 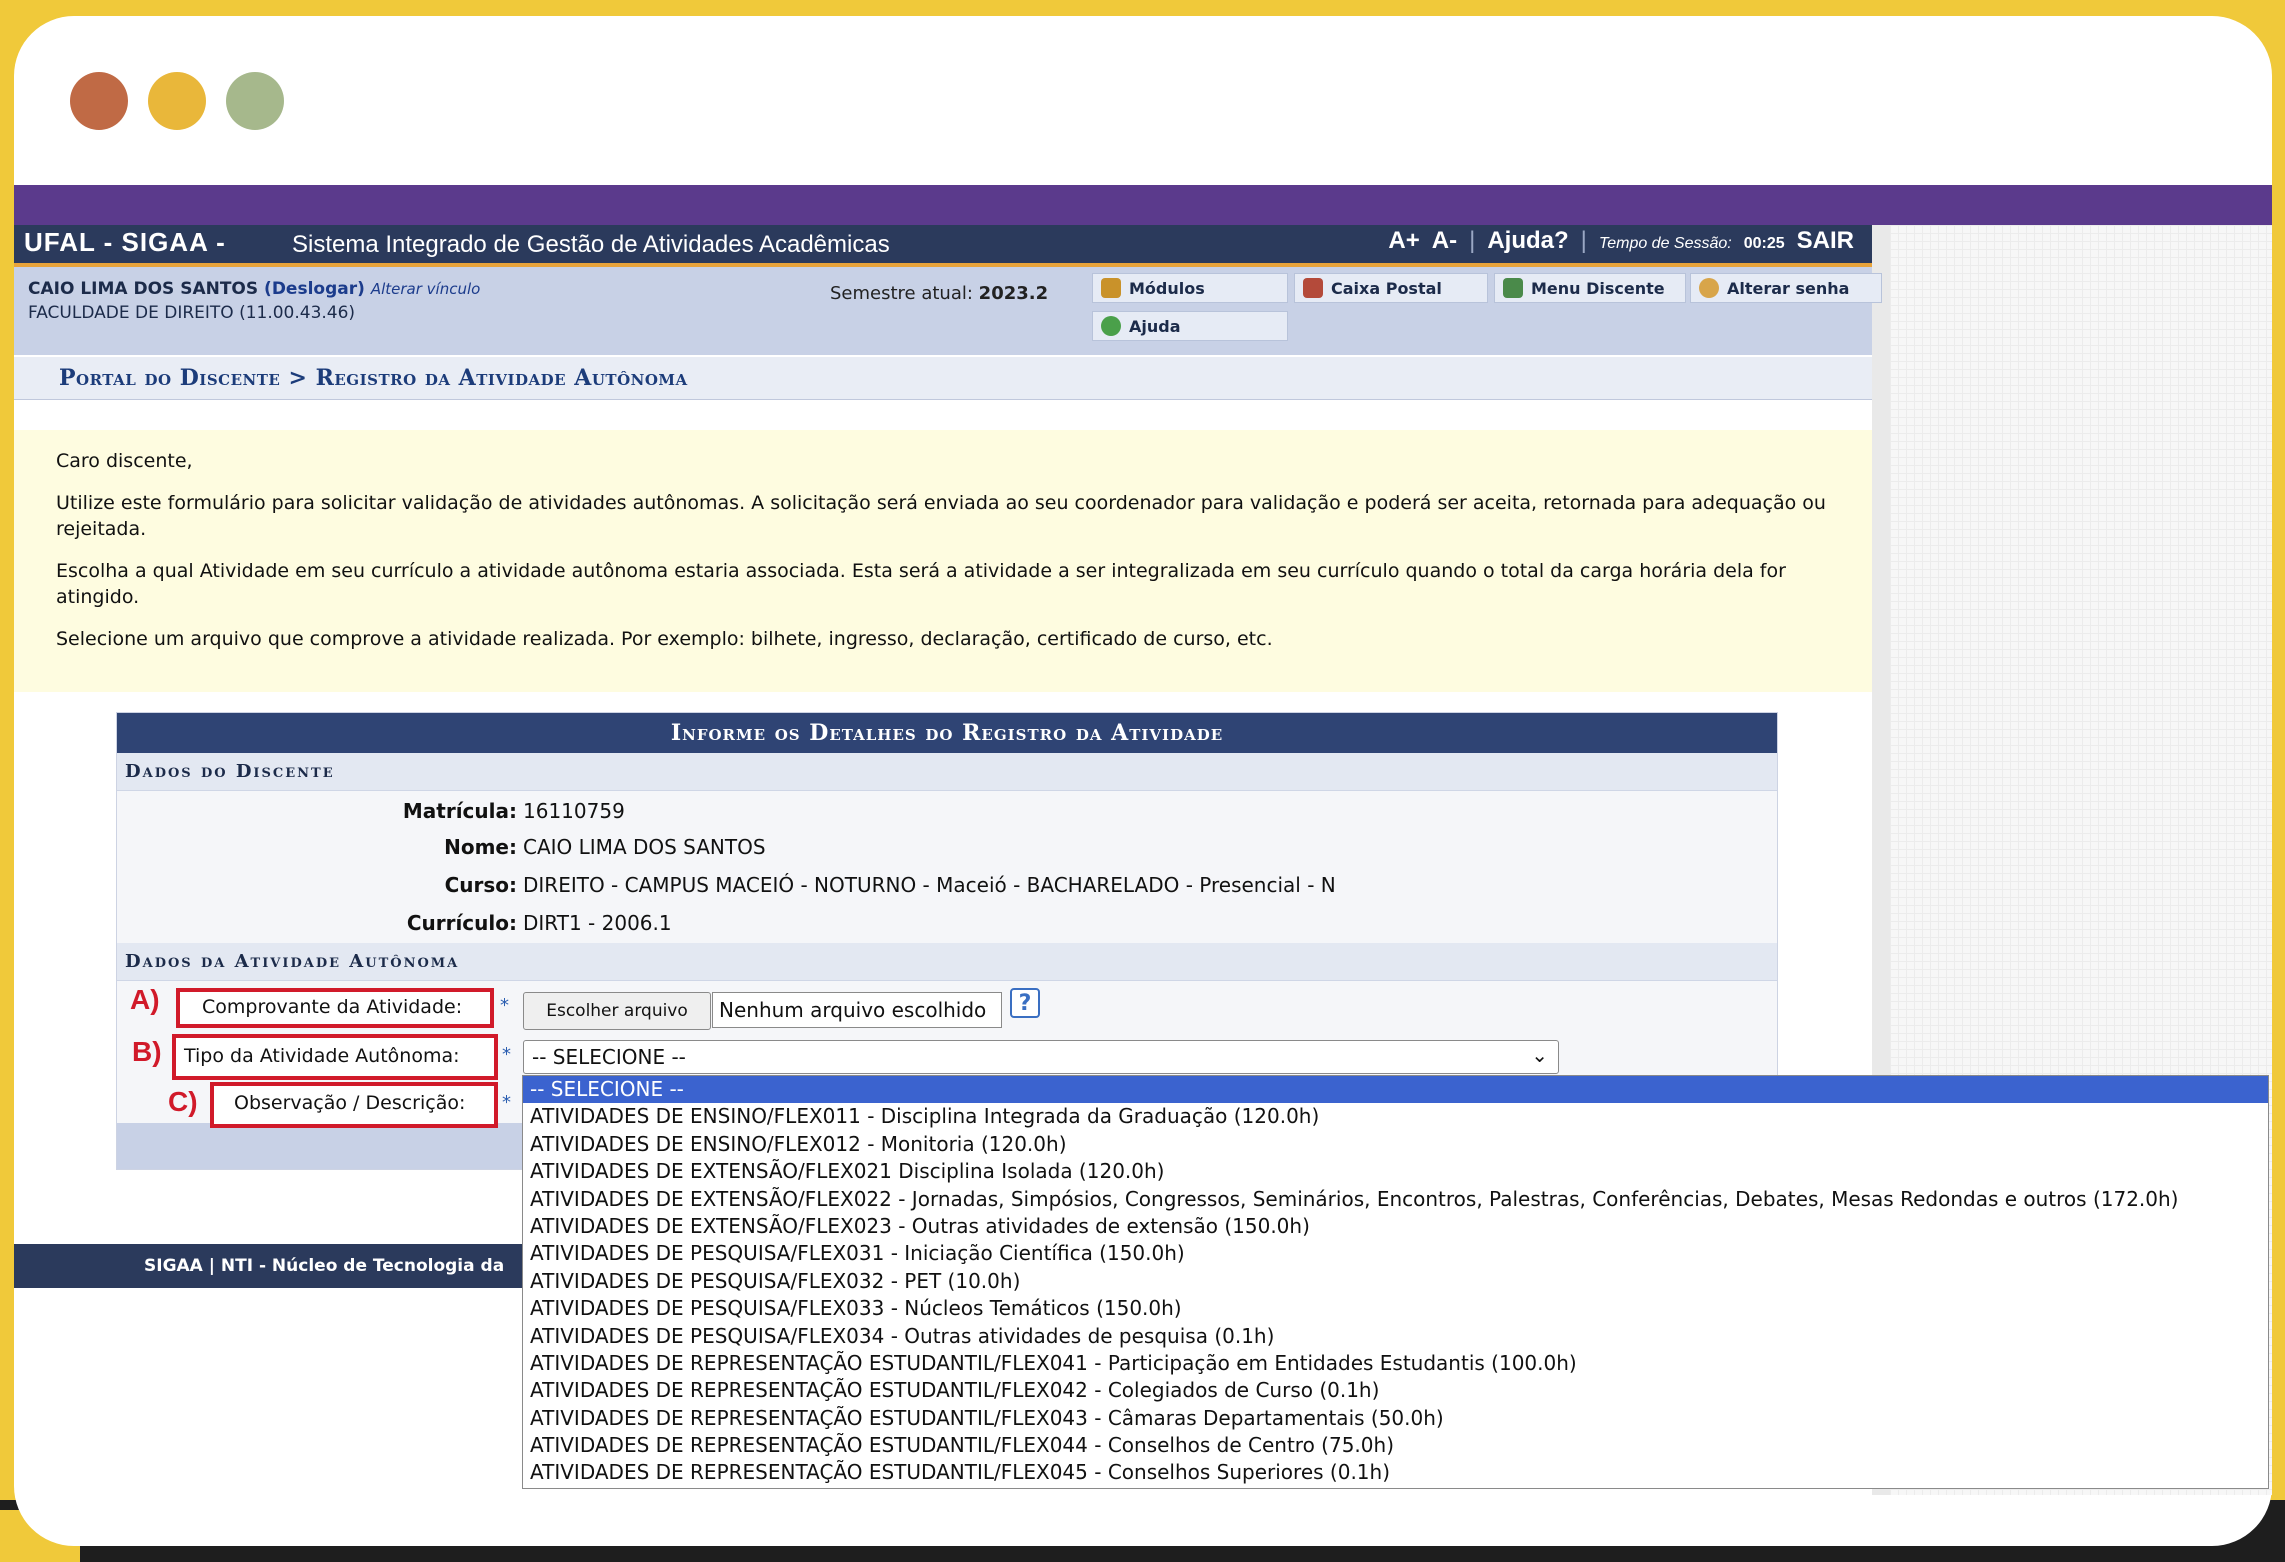 What do you see at coordinates (143, 289) in the screenshot?
I see `user-name: CAIO LIMA DOS SANTOS` at bounding box center [143, 289].